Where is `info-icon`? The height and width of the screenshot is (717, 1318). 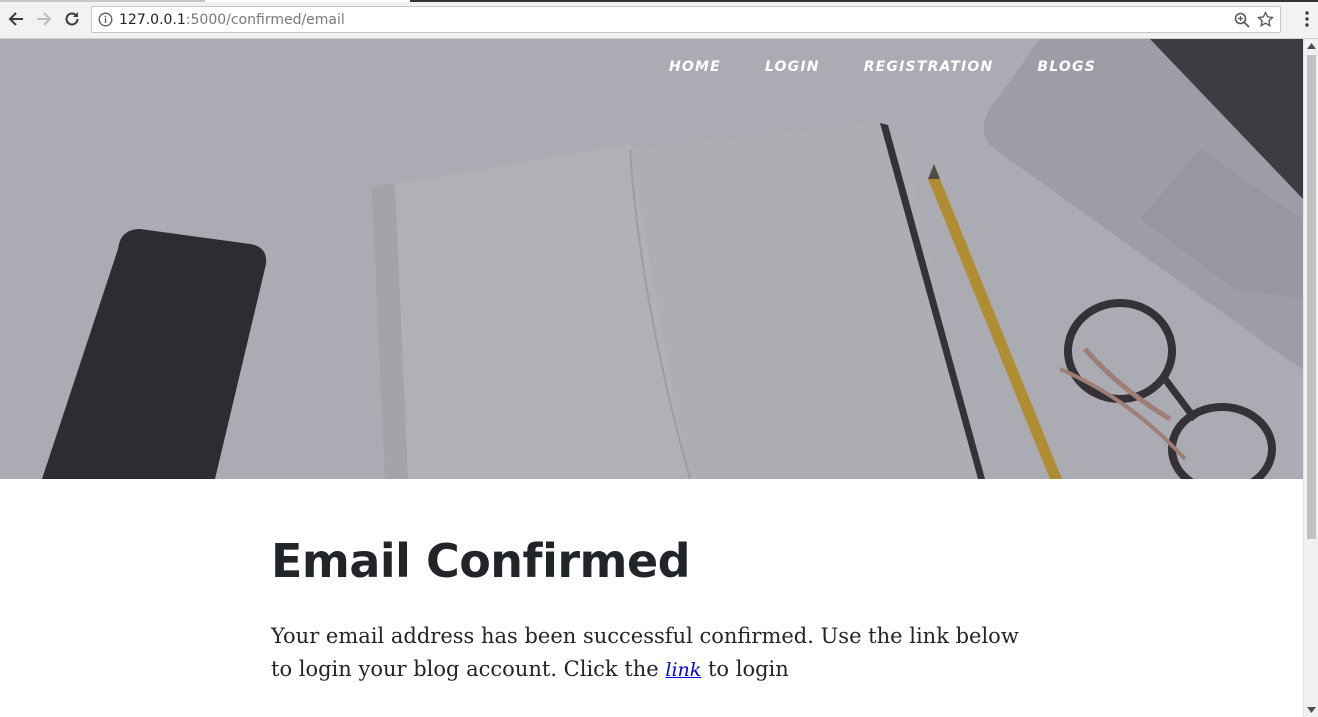 info-icon is located at coordinates (105, 19).